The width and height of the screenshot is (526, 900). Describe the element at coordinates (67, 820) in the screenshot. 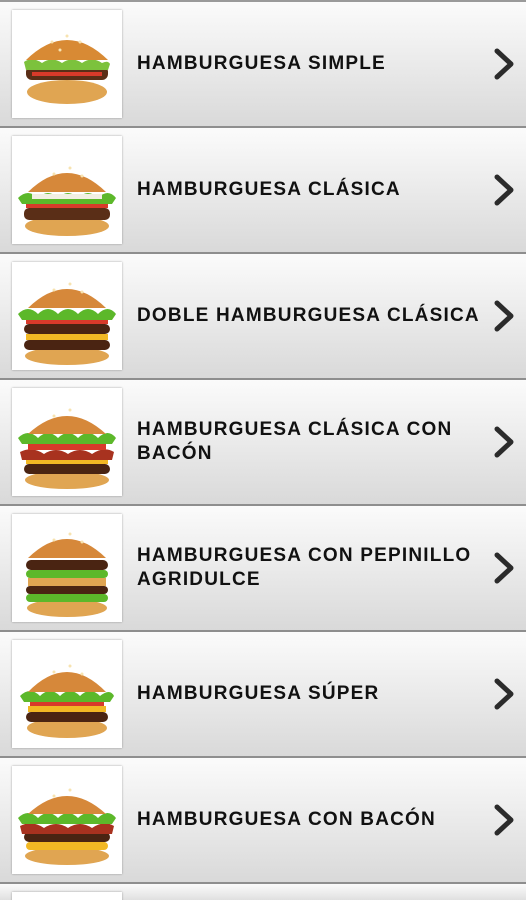

I see `burger-bacon-photo` at that location.